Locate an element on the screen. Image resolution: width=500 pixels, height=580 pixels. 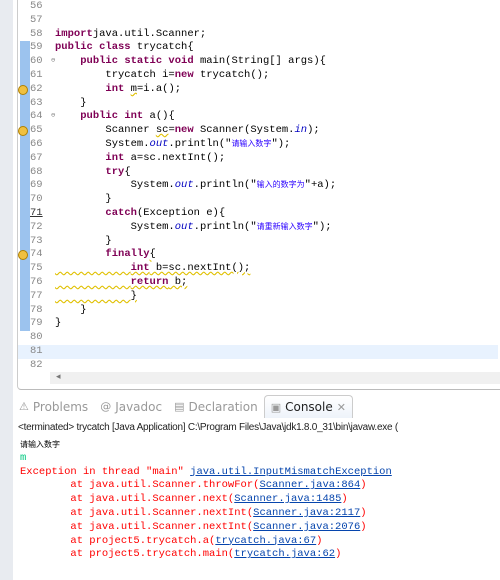
tab-label: Problems is located at coordinates (60, 406).